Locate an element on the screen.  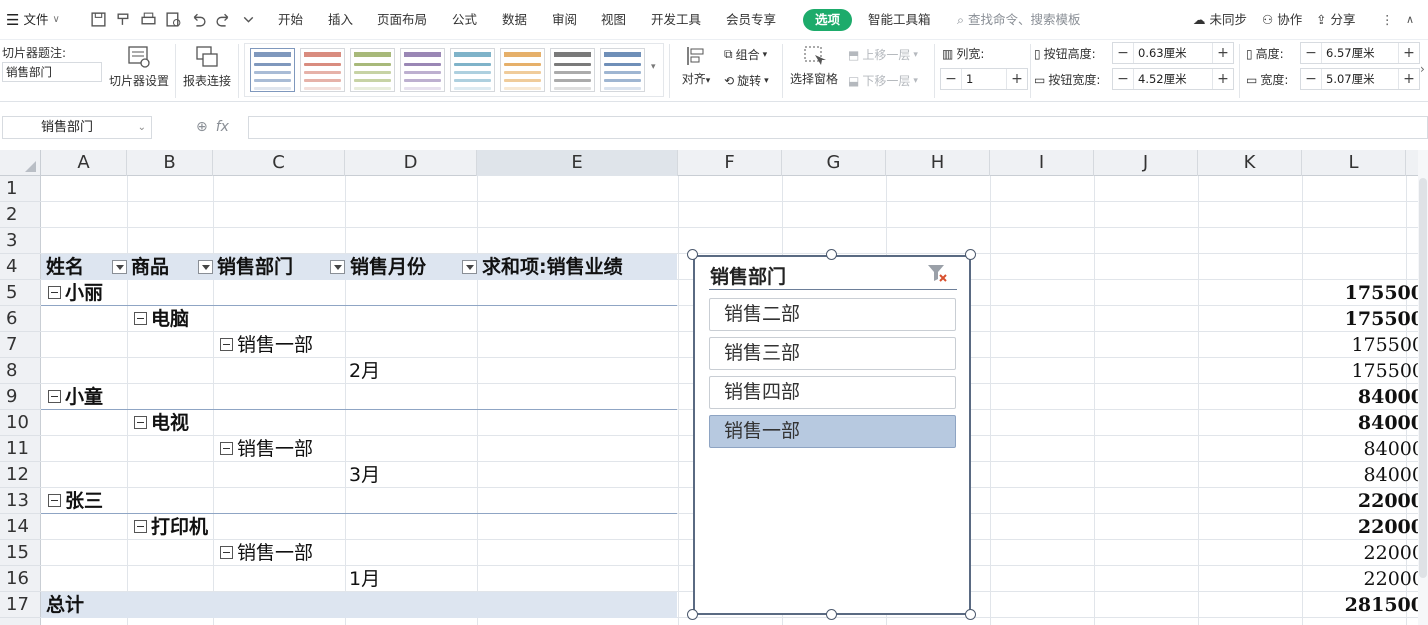
tab-page-layout: 页面布局 is located at coordinates (402, 20).